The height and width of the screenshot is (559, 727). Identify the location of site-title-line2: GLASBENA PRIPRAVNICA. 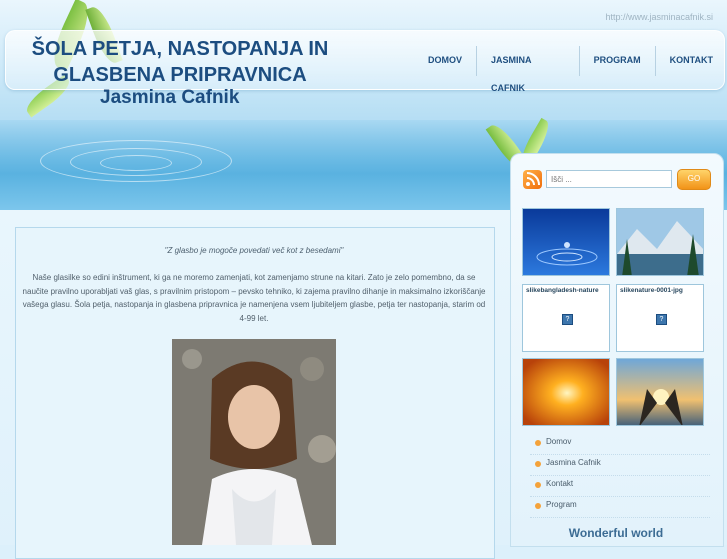
(180, 75).